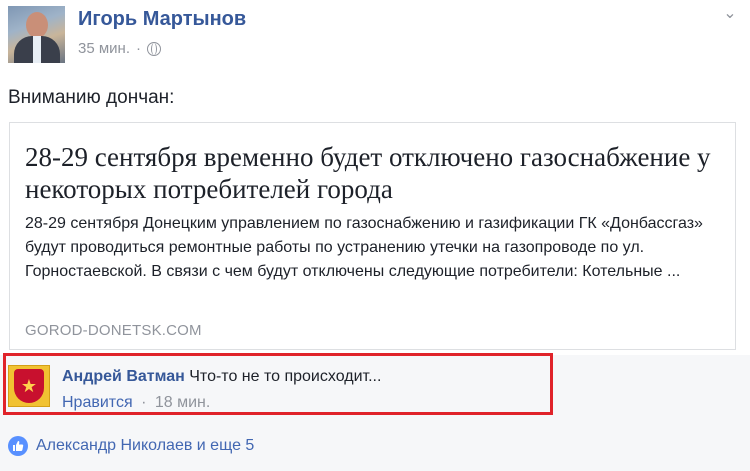  I want to click on reactions-summary: Александр Николаев и еще 5, so click(131, 446).